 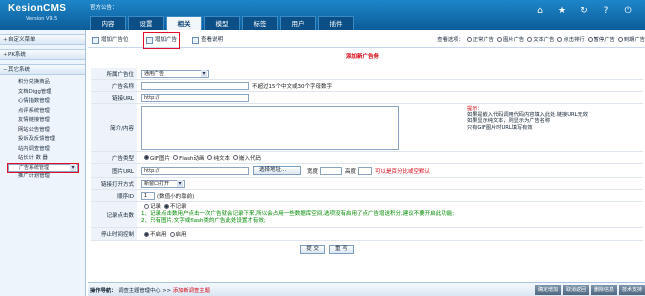 I want to click on tab-users: 用户, so click(x=298, y=23).